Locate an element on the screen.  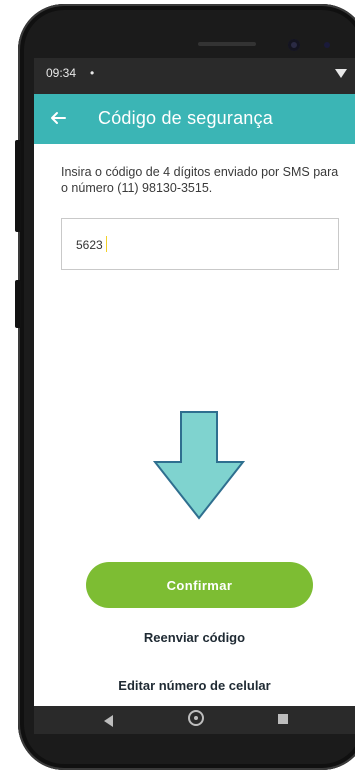
page-title: Código de segurança is located at coordinates (185, 118).